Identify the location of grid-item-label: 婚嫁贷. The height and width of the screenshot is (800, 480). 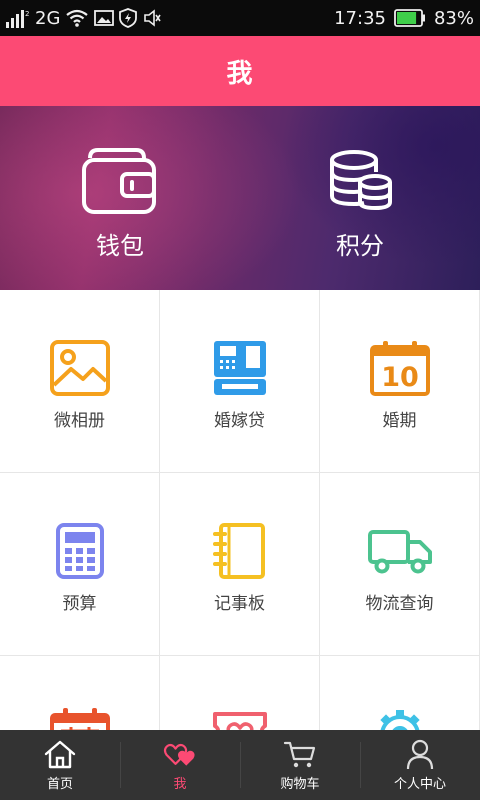
(239, 421).